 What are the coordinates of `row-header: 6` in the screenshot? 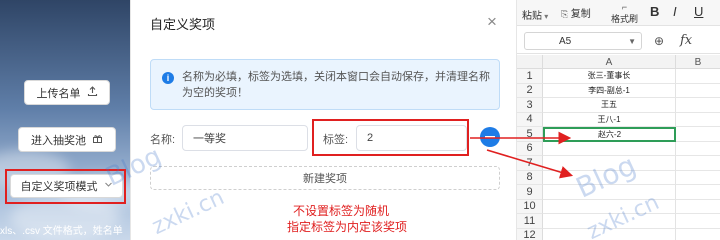 It's located at (530, 148).